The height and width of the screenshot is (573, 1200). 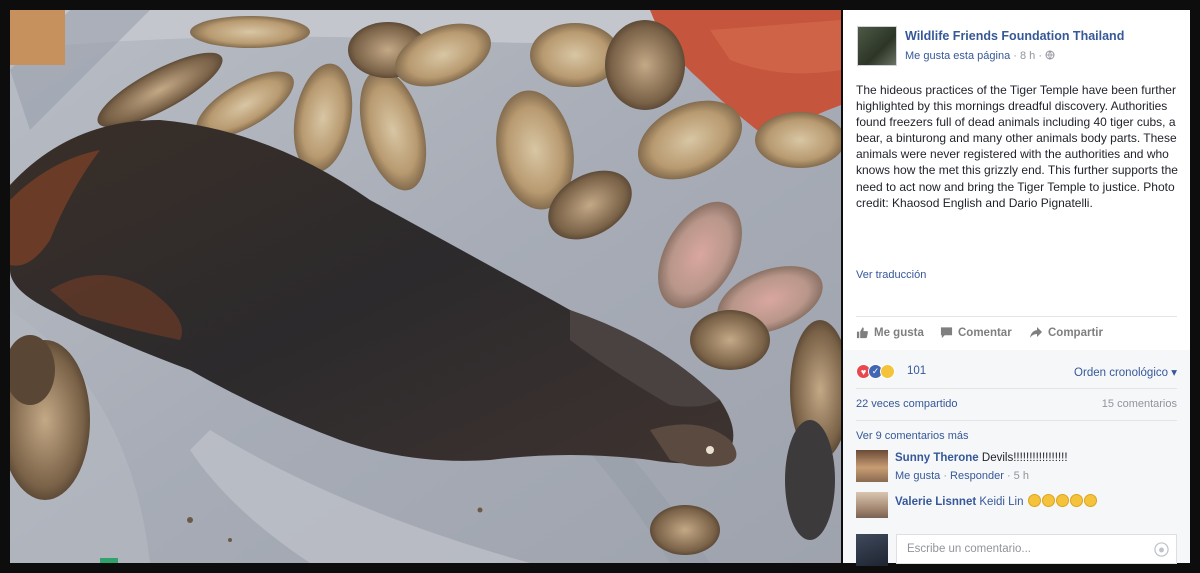 I want to click on comment-author: Sunny Therone, so click(x=937, y=458).